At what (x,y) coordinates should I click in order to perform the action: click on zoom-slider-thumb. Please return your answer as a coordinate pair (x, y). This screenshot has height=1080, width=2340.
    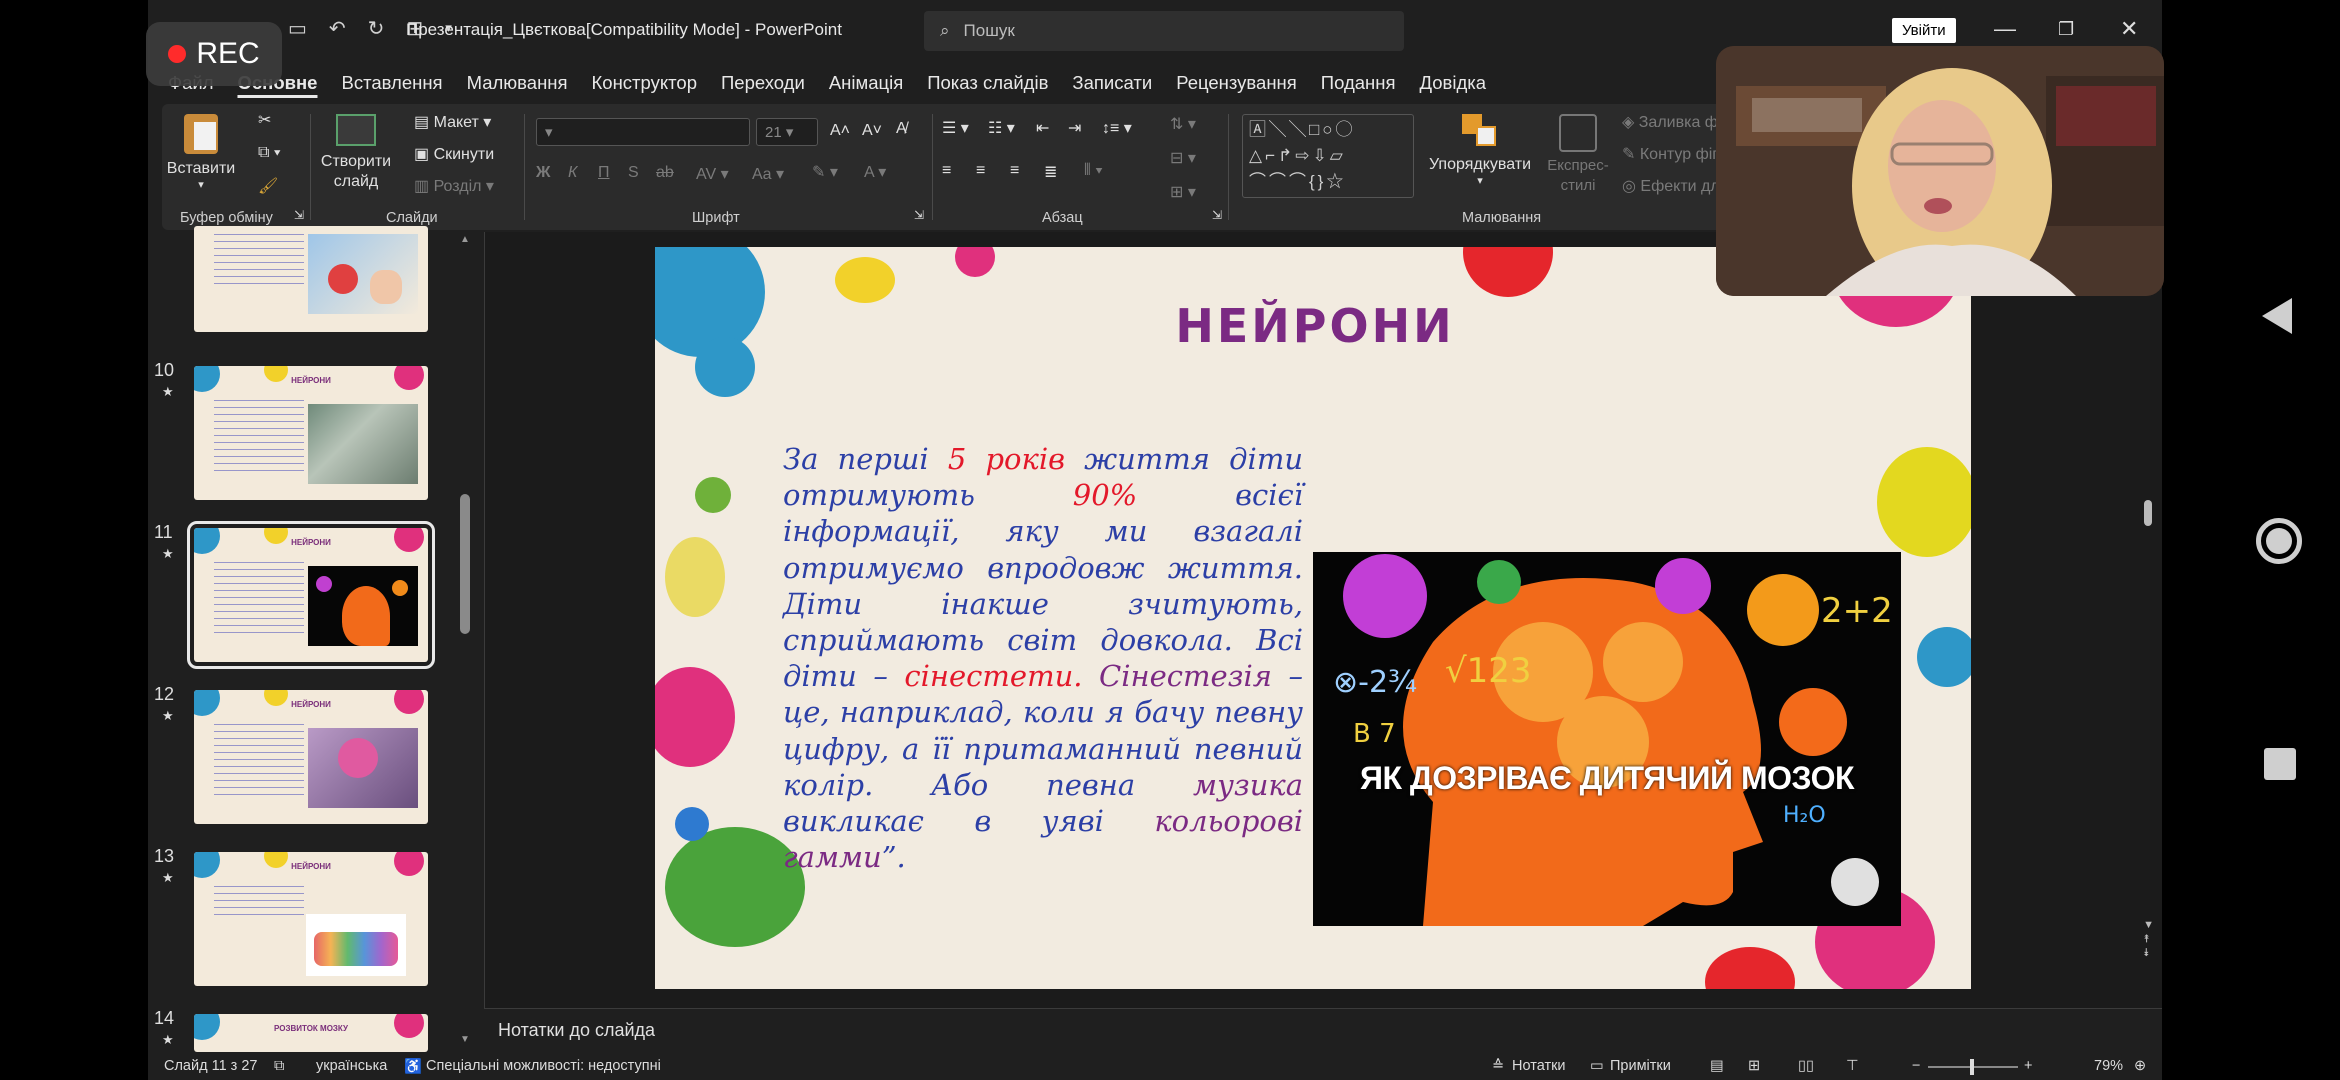
    Looking at the image, I should click on (1972, 1067).